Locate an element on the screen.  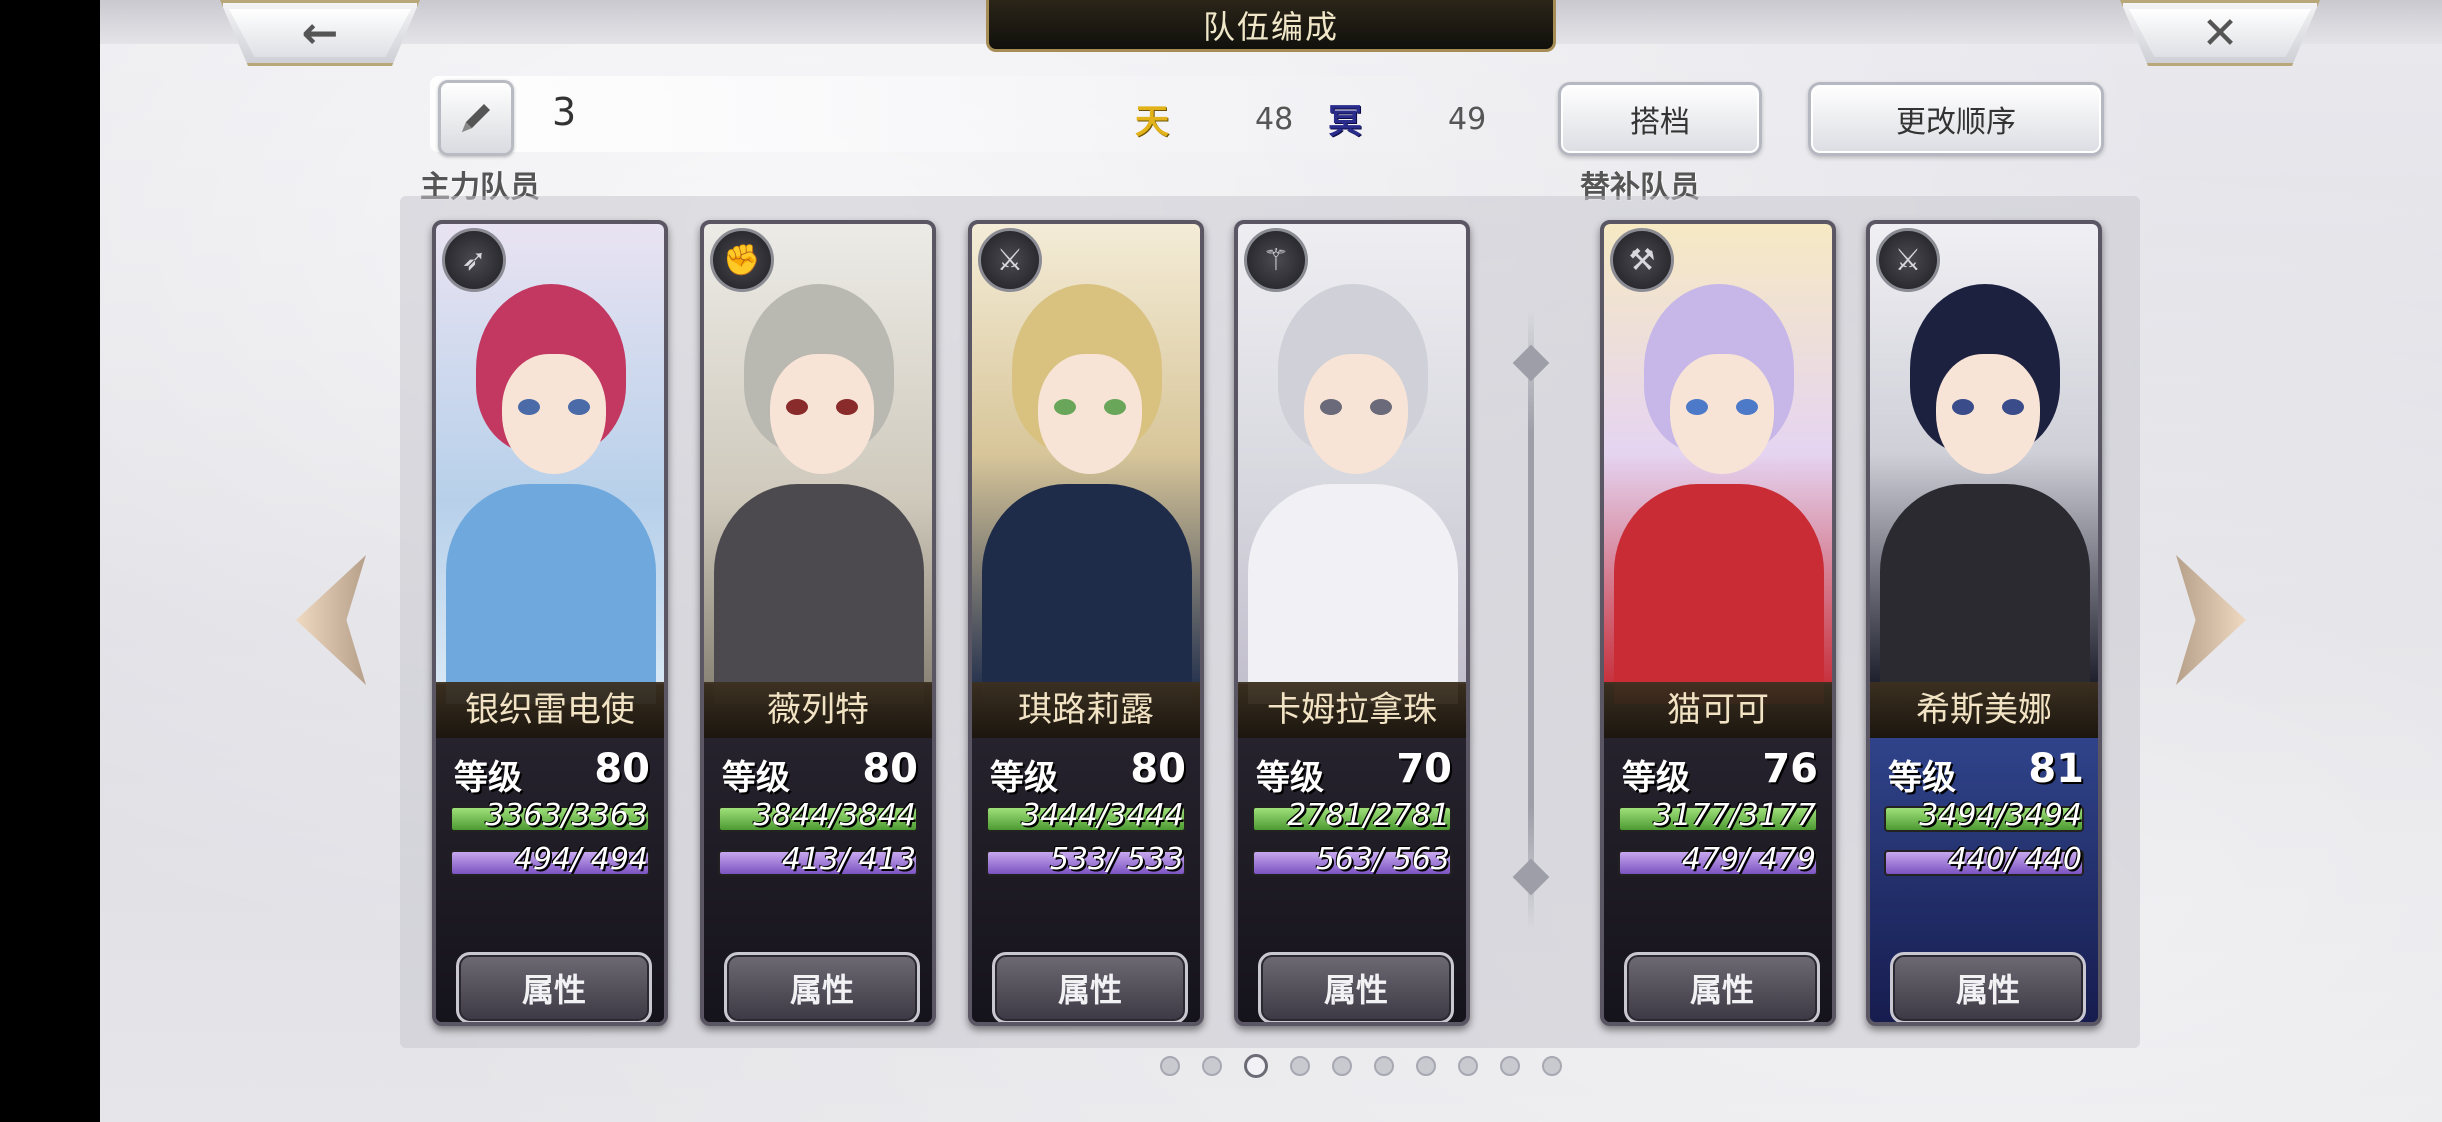
character-stats: 等级 81 3494/3494 440/ 440 属性 is located at coordinates (1984, 880).